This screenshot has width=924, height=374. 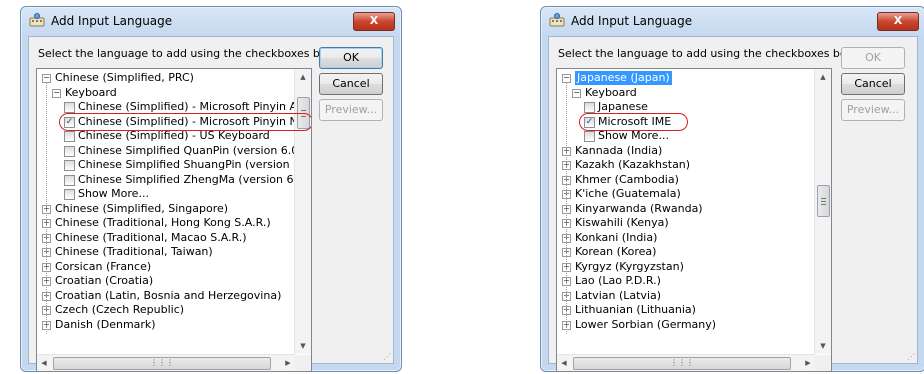 What do you see at coordinates (618, 295) in the screenshot?
I see `tree-item-label: Latvian (Latvia)` at bounding box center [618, 295].